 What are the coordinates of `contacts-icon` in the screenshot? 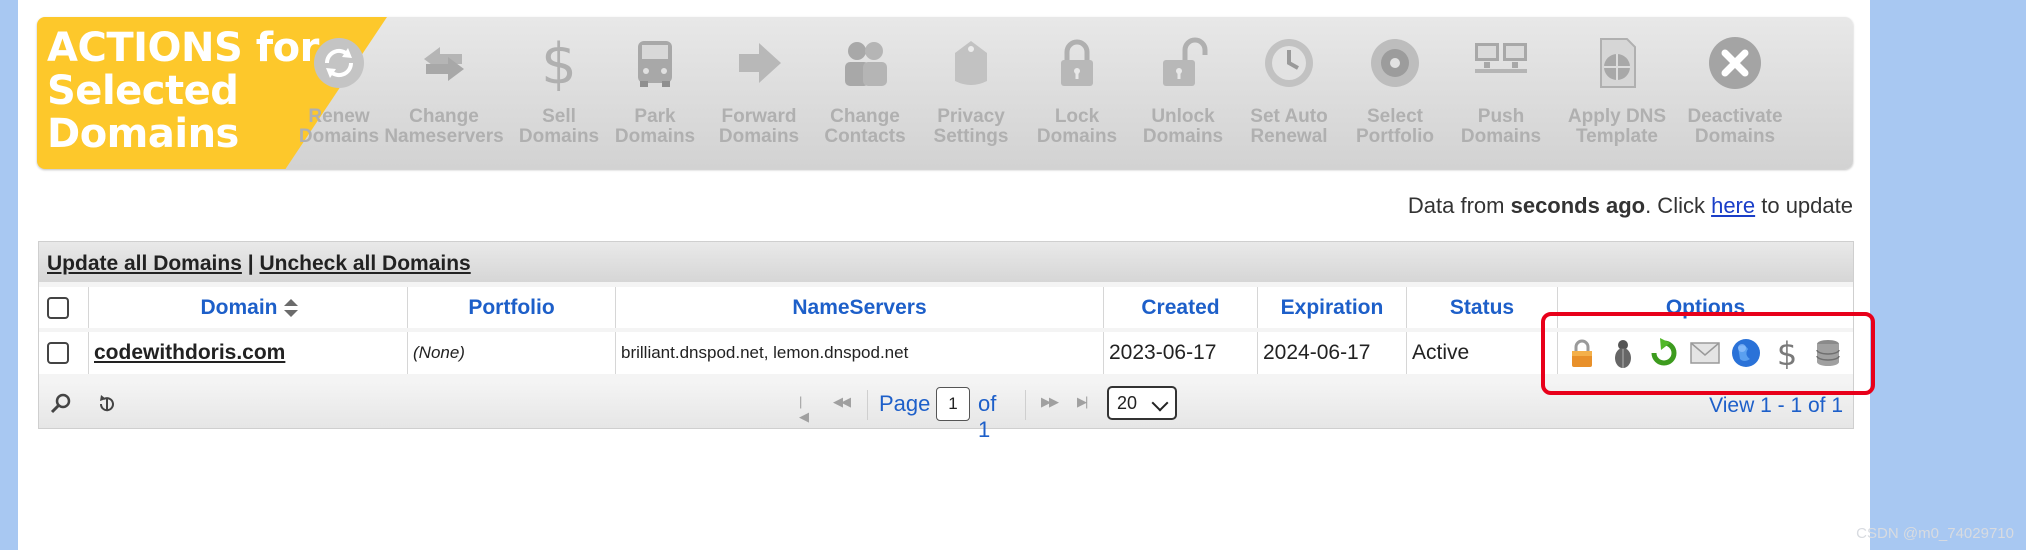 It's located at (866, 64).